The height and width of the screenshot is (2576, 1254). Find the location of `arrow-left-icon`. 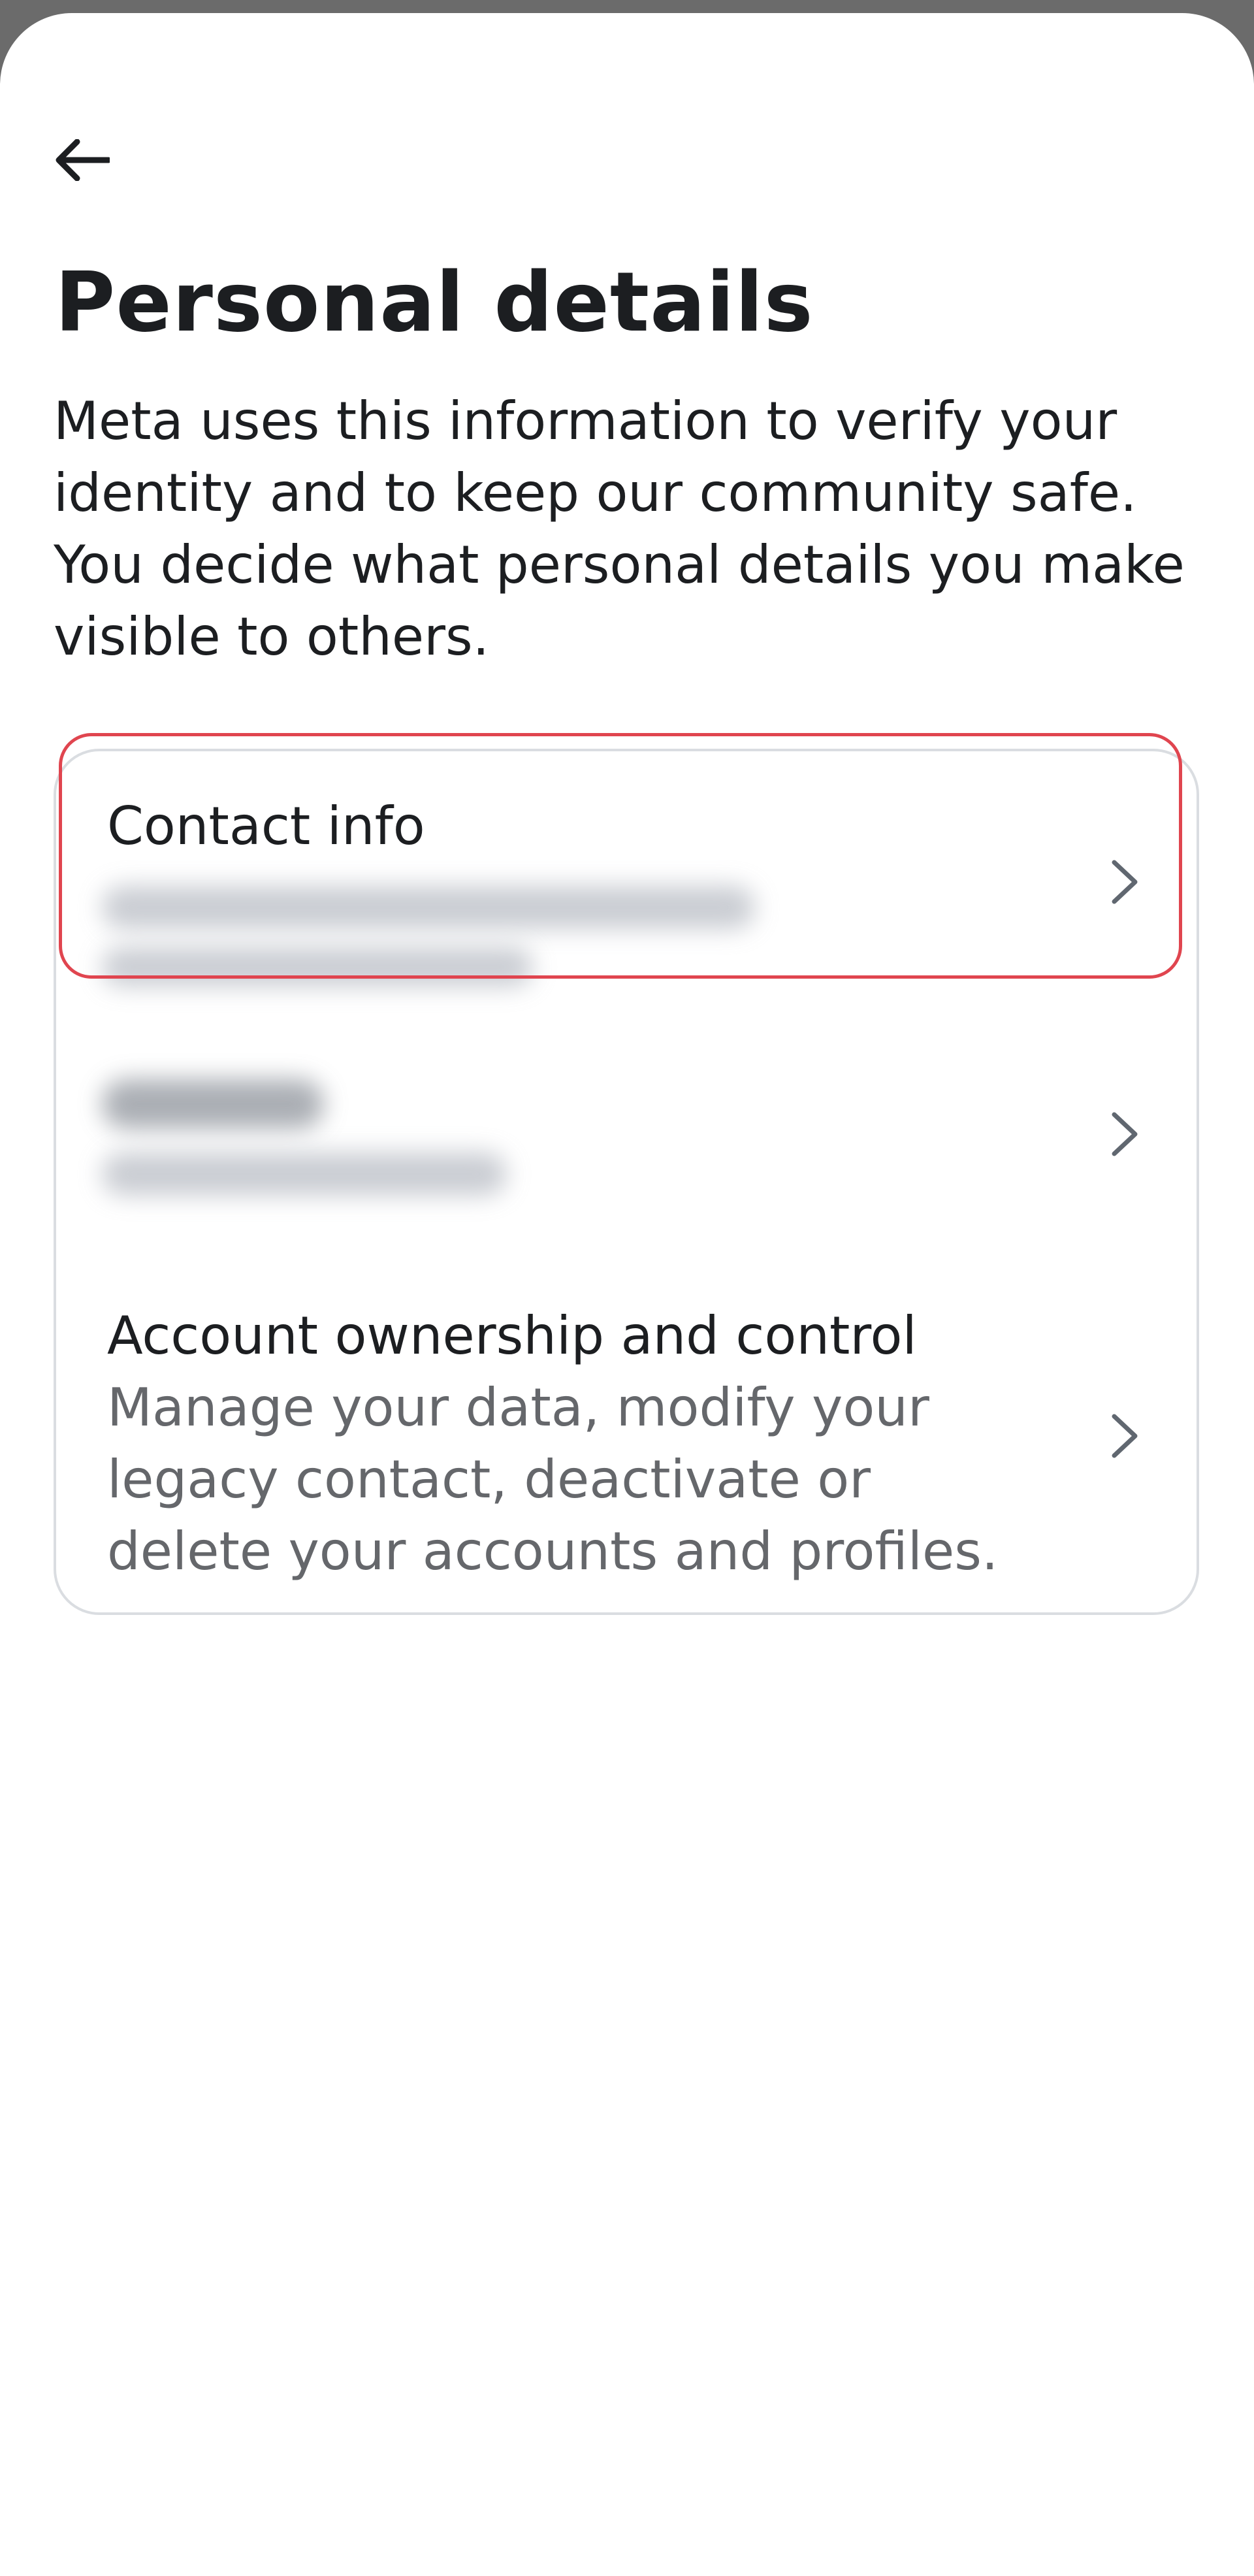

arrow-left-icon is located at coordinates (83, 160).